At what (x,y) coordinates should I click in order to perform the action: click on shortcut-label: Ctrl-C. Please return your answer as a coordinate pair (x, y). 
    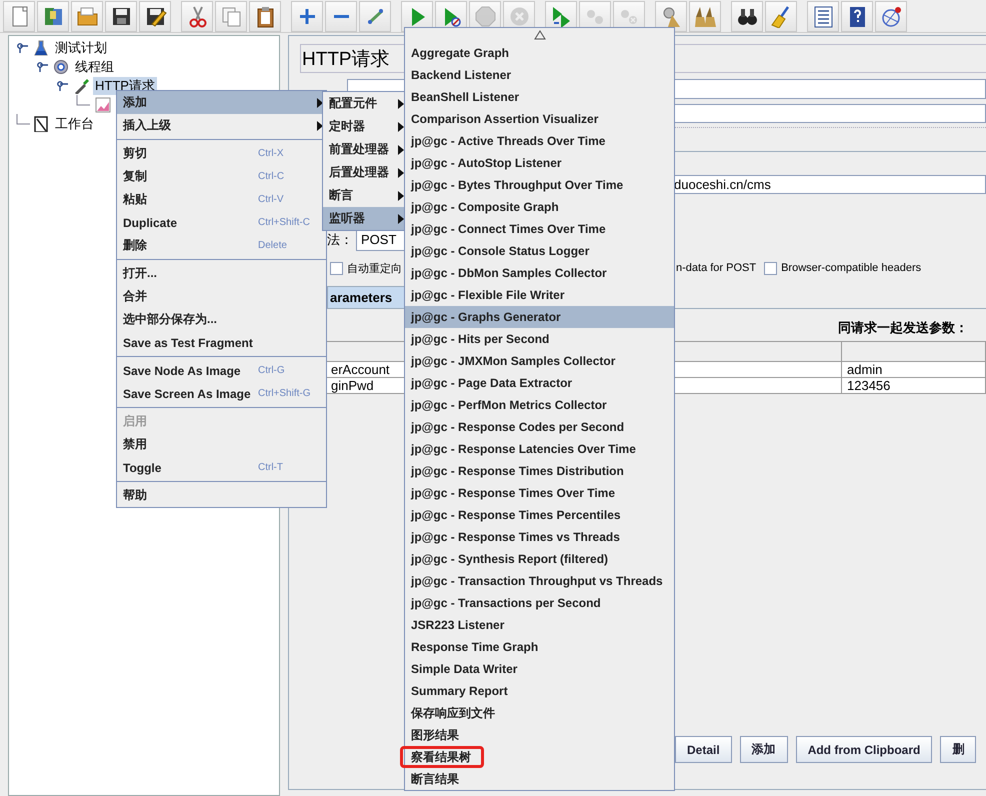
    Looking at the image, I should click on (271, 176).